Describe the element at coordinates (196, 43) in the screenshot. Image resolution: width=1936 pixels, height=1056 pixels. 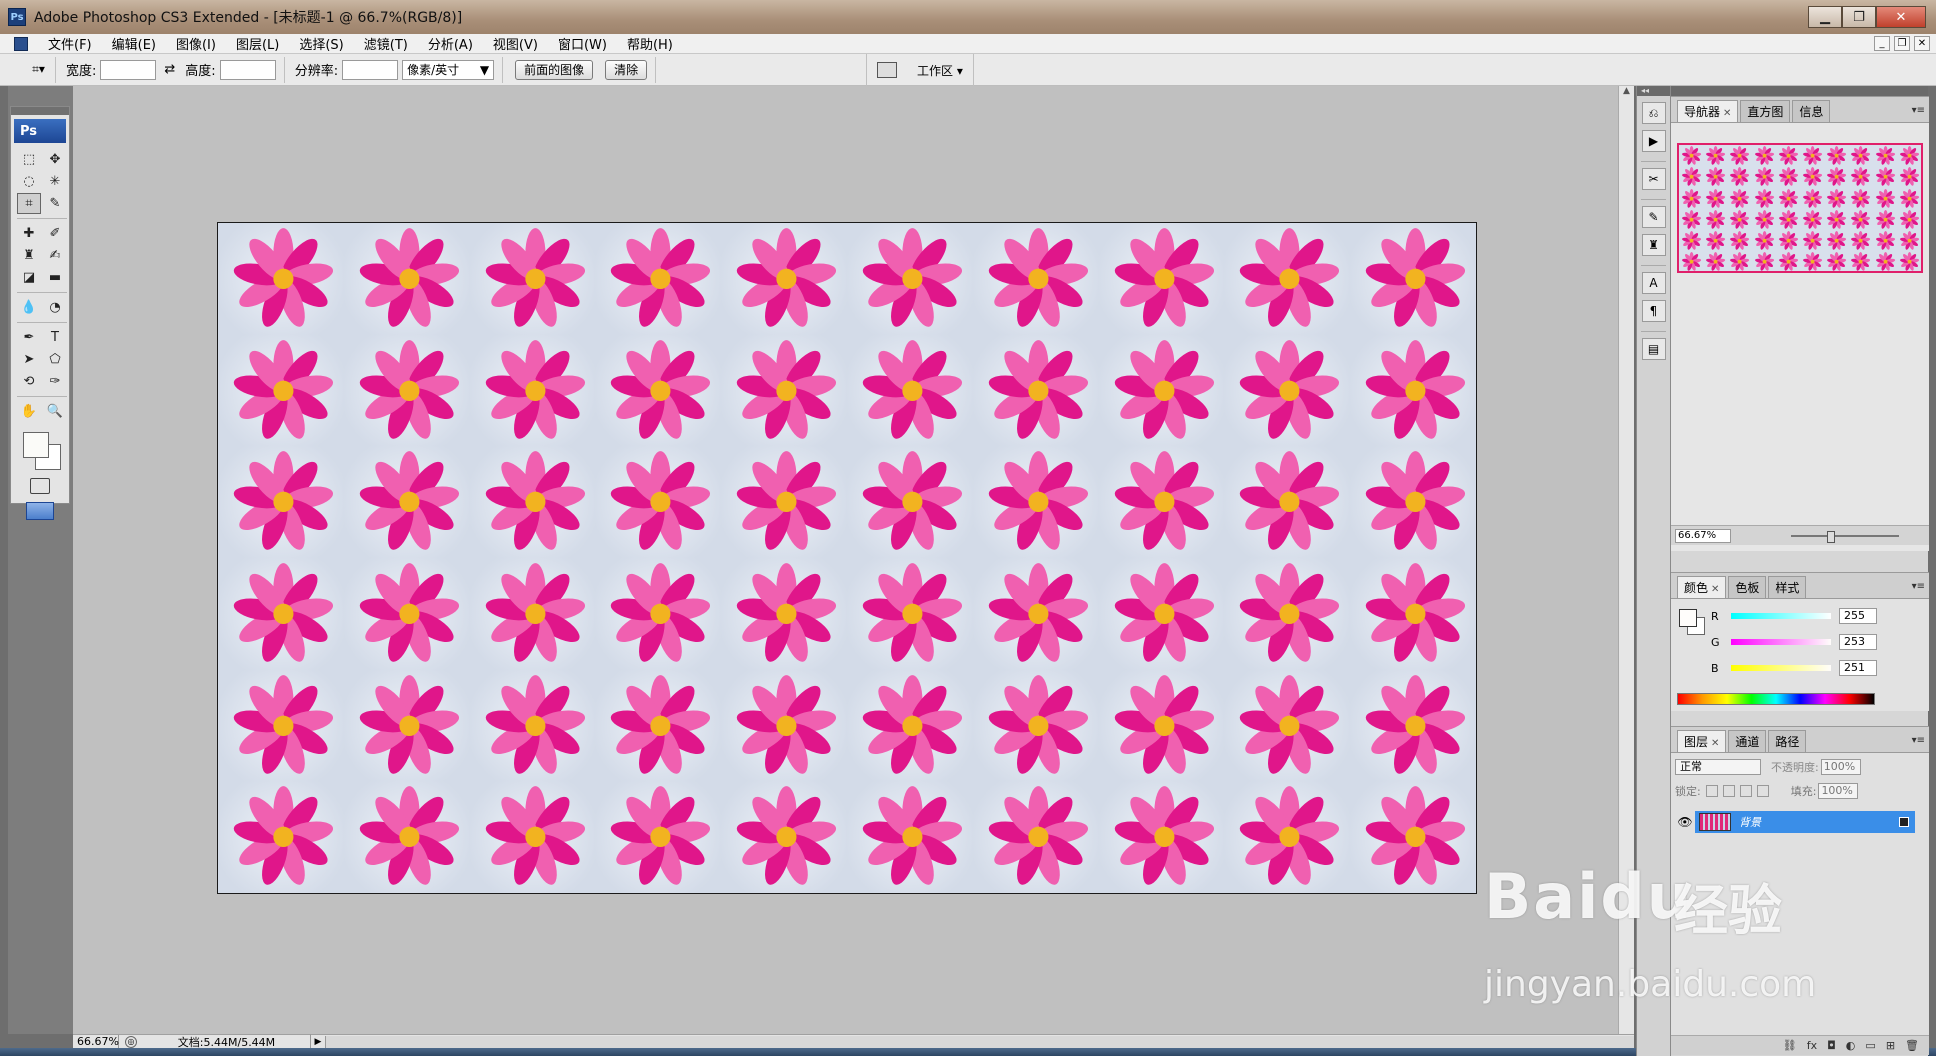
I see `menu-image: 图像(I)` at that location.